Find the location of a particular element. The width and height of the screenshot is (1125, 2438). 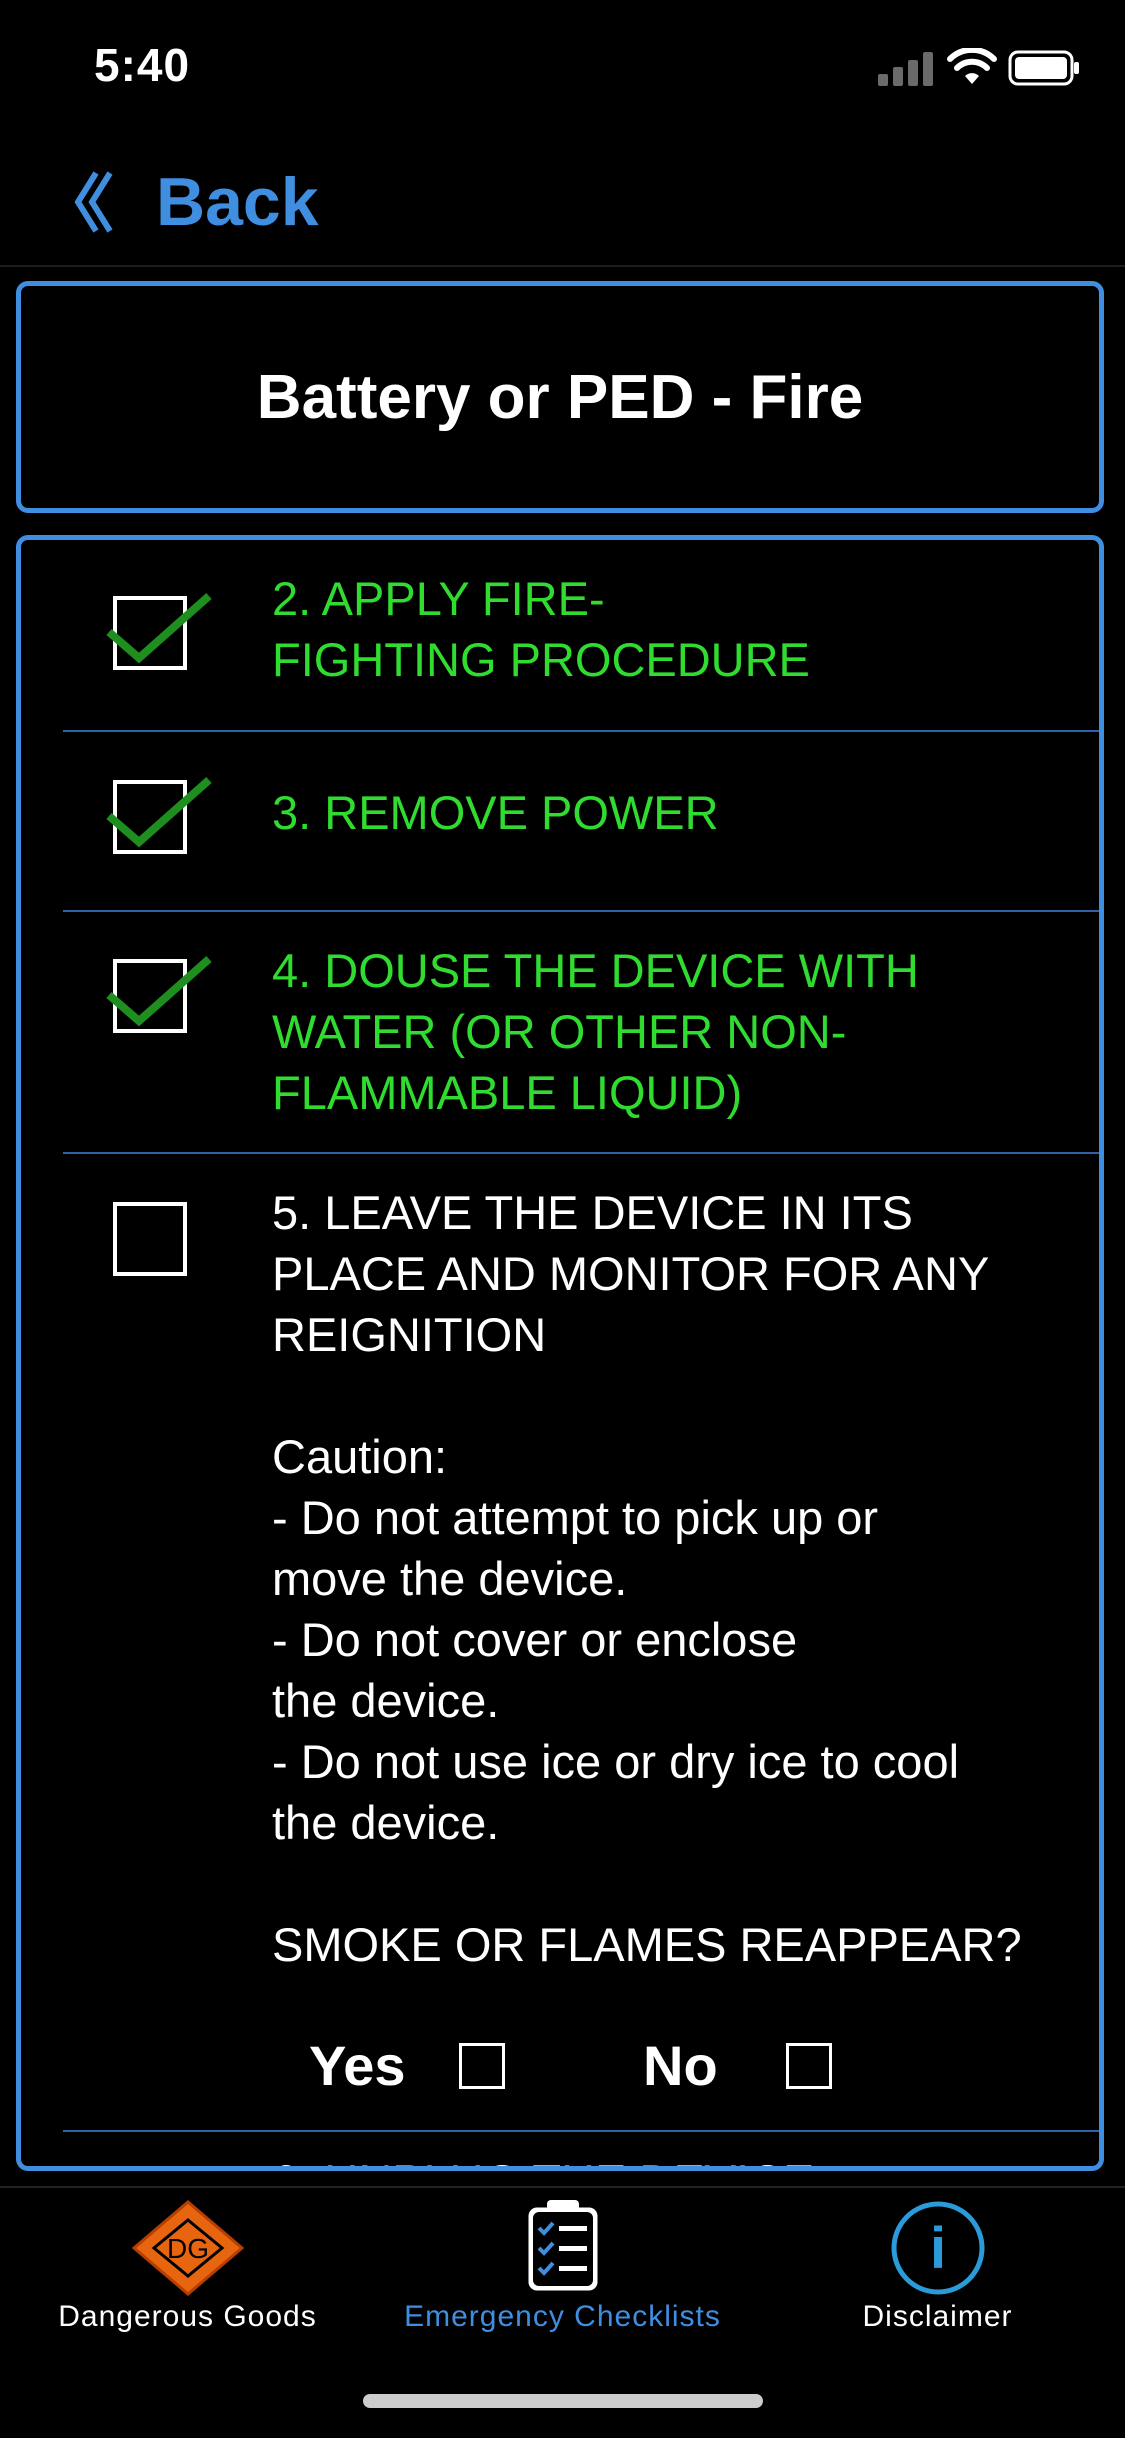

battery-icon is located at coordinates (1043, 68).